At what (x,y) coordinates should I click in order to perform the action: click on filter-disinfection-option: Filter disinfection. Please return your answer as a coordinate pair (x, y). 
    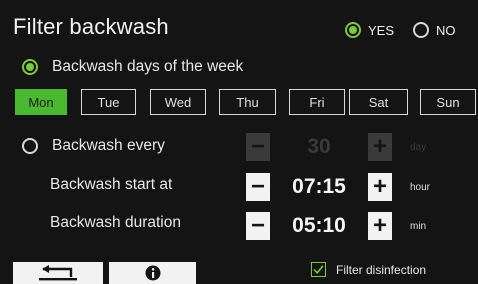
    Looking at the image, I should click on (368, 269).